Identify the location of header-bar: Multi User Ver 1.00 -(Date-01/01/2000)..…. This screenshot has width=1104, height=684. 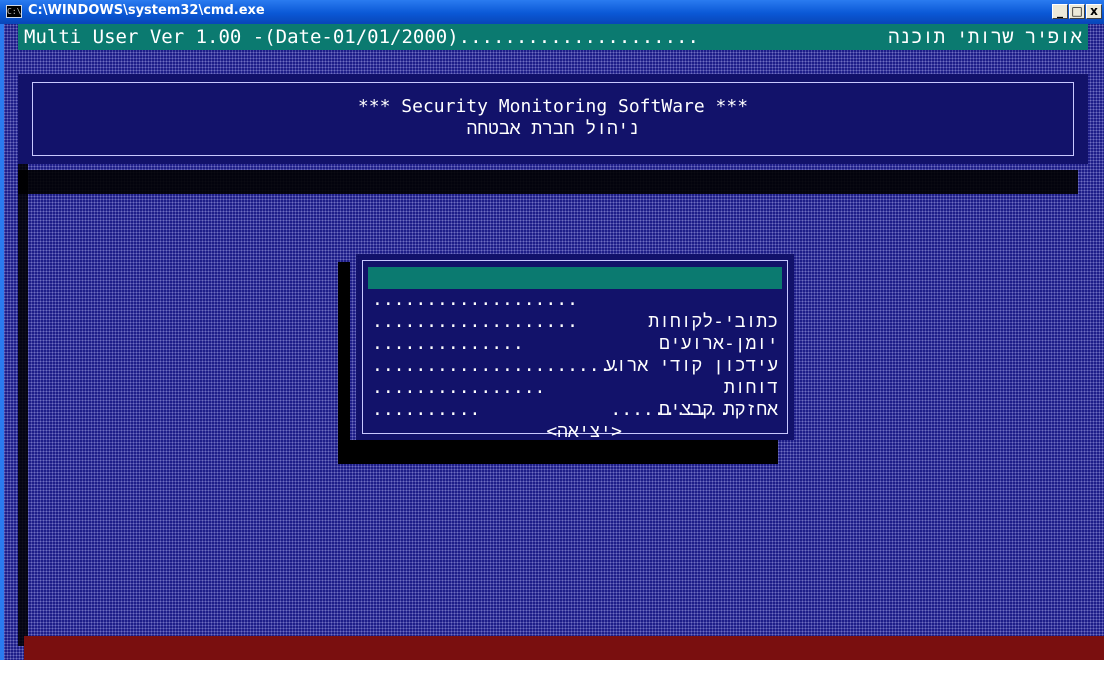
(553, 37).